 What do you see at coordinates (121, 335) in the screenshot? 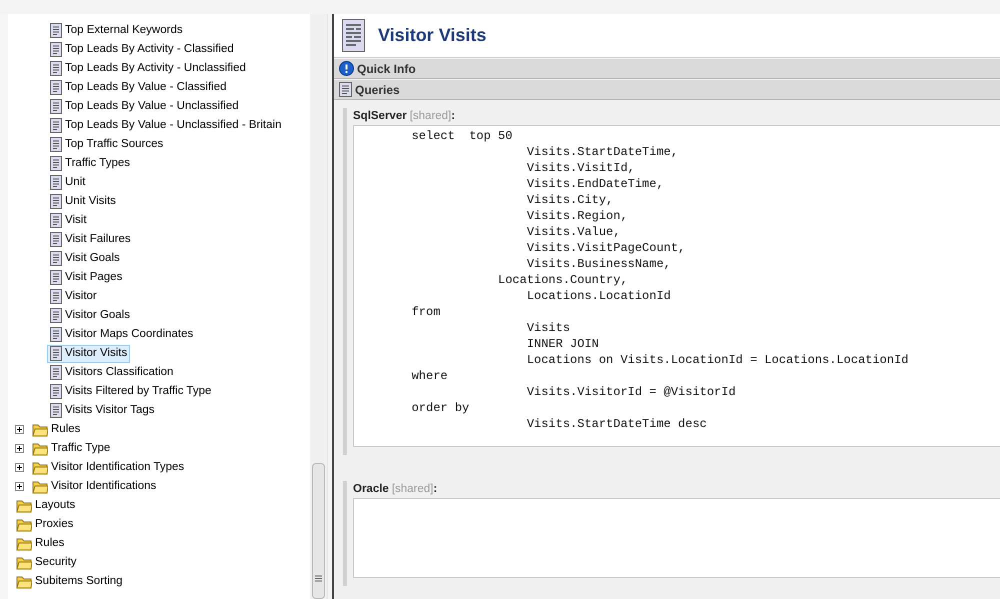
I see `tree-item: Visitor Maps Coordinates` at bounding box center [121, 335].